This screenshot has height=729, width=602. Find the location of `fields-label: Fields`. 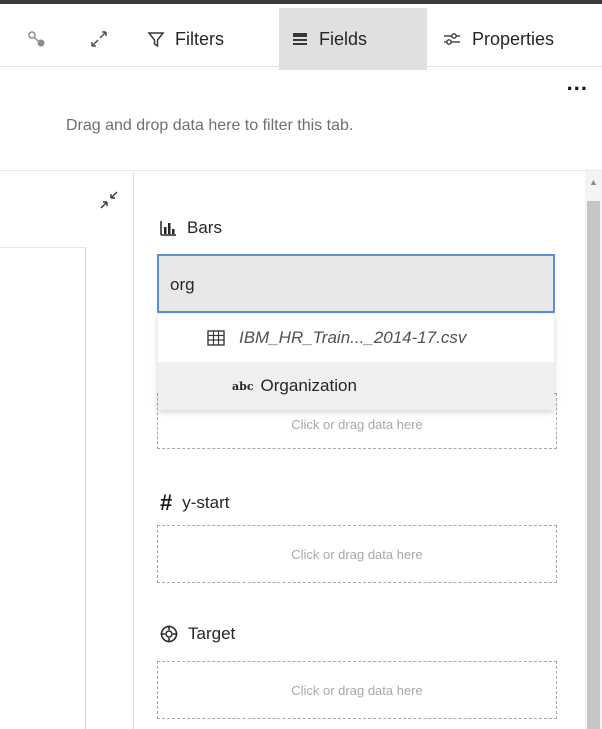

fields-label: Fields is located at coordinates (343, 38).